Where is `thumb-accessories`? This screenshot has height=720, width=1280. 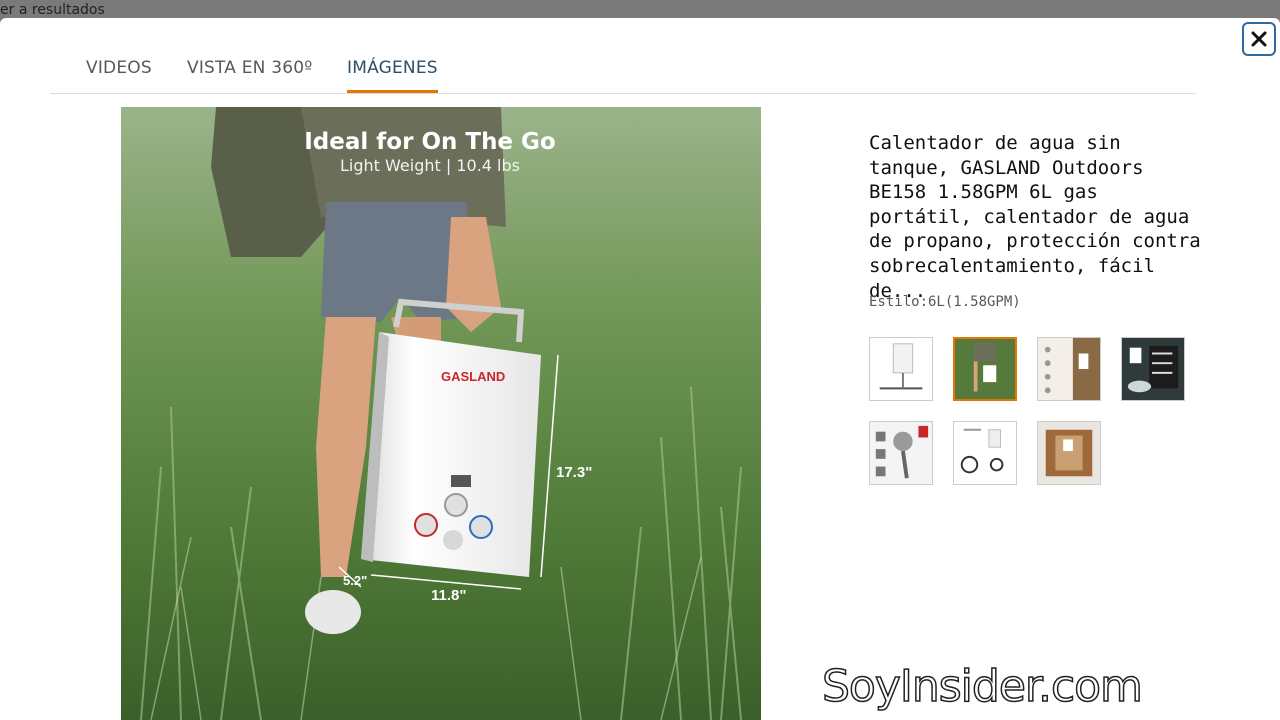
thumb-accessories is located at coordinates (985, 453).